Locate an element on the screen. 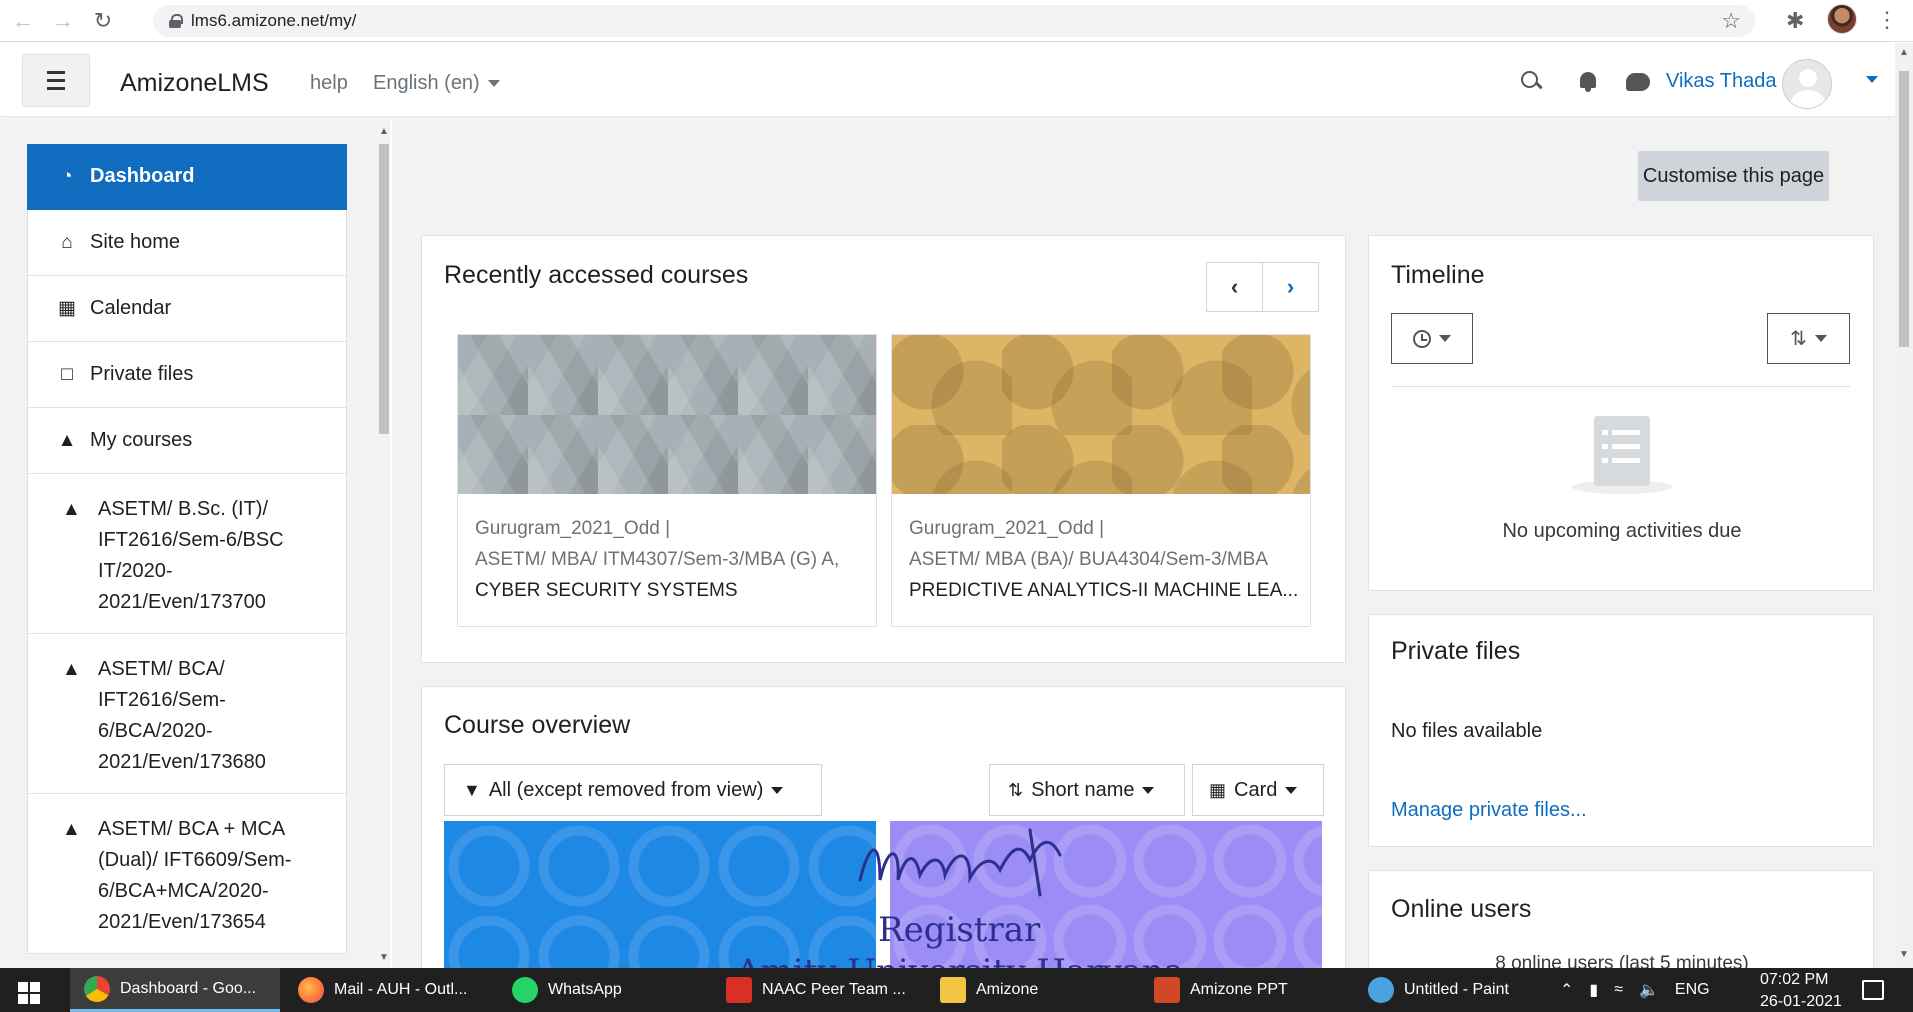 The width and height of the screenshot is (1913, 1012). forward-icon: → is located at coordinates (63, 21).